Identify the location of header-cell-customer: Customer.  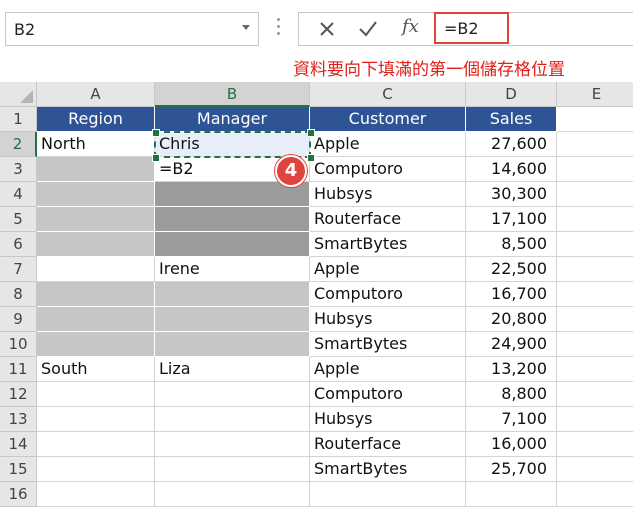
(388, 119).